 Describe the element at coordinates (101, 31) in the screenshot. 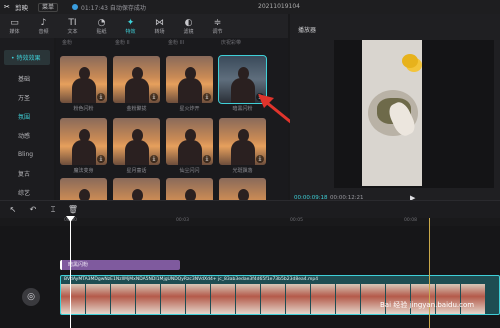

I see `tab-label: 贴纸` at that location.